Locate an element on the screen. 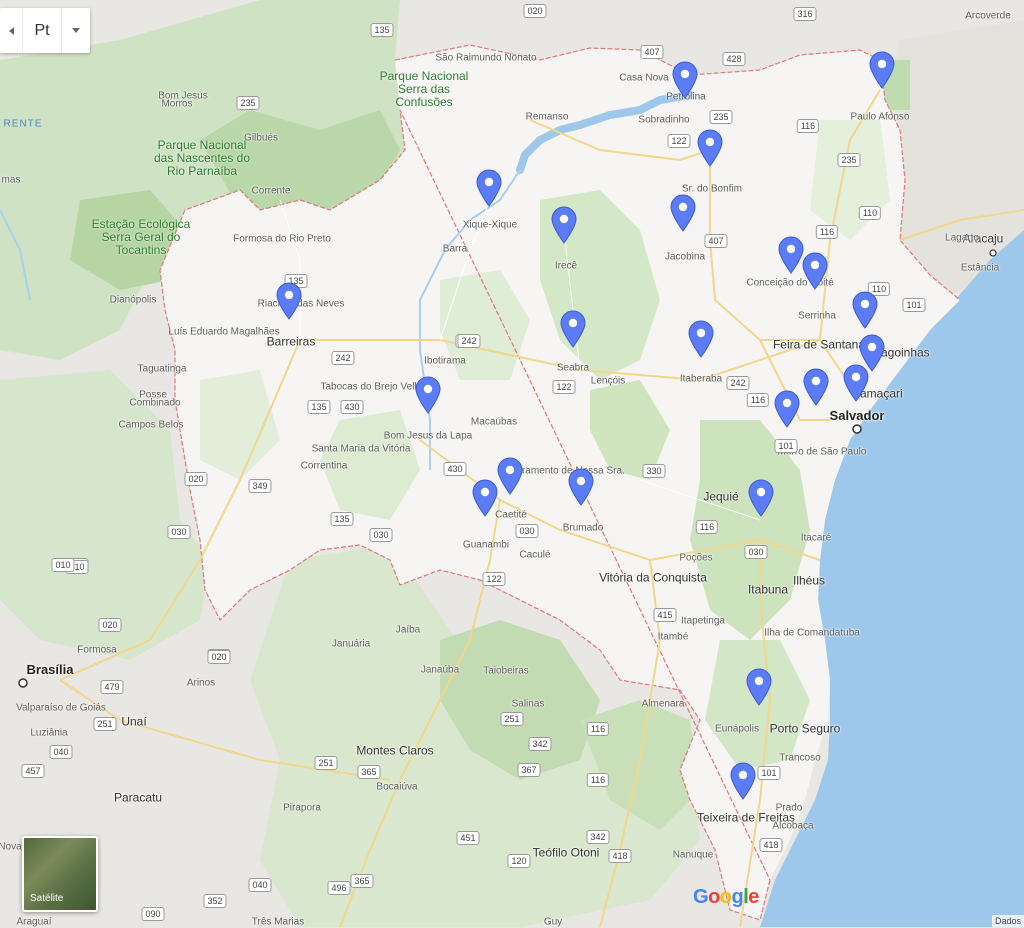  chevron-left-icon is located at coordinates (11, 30).